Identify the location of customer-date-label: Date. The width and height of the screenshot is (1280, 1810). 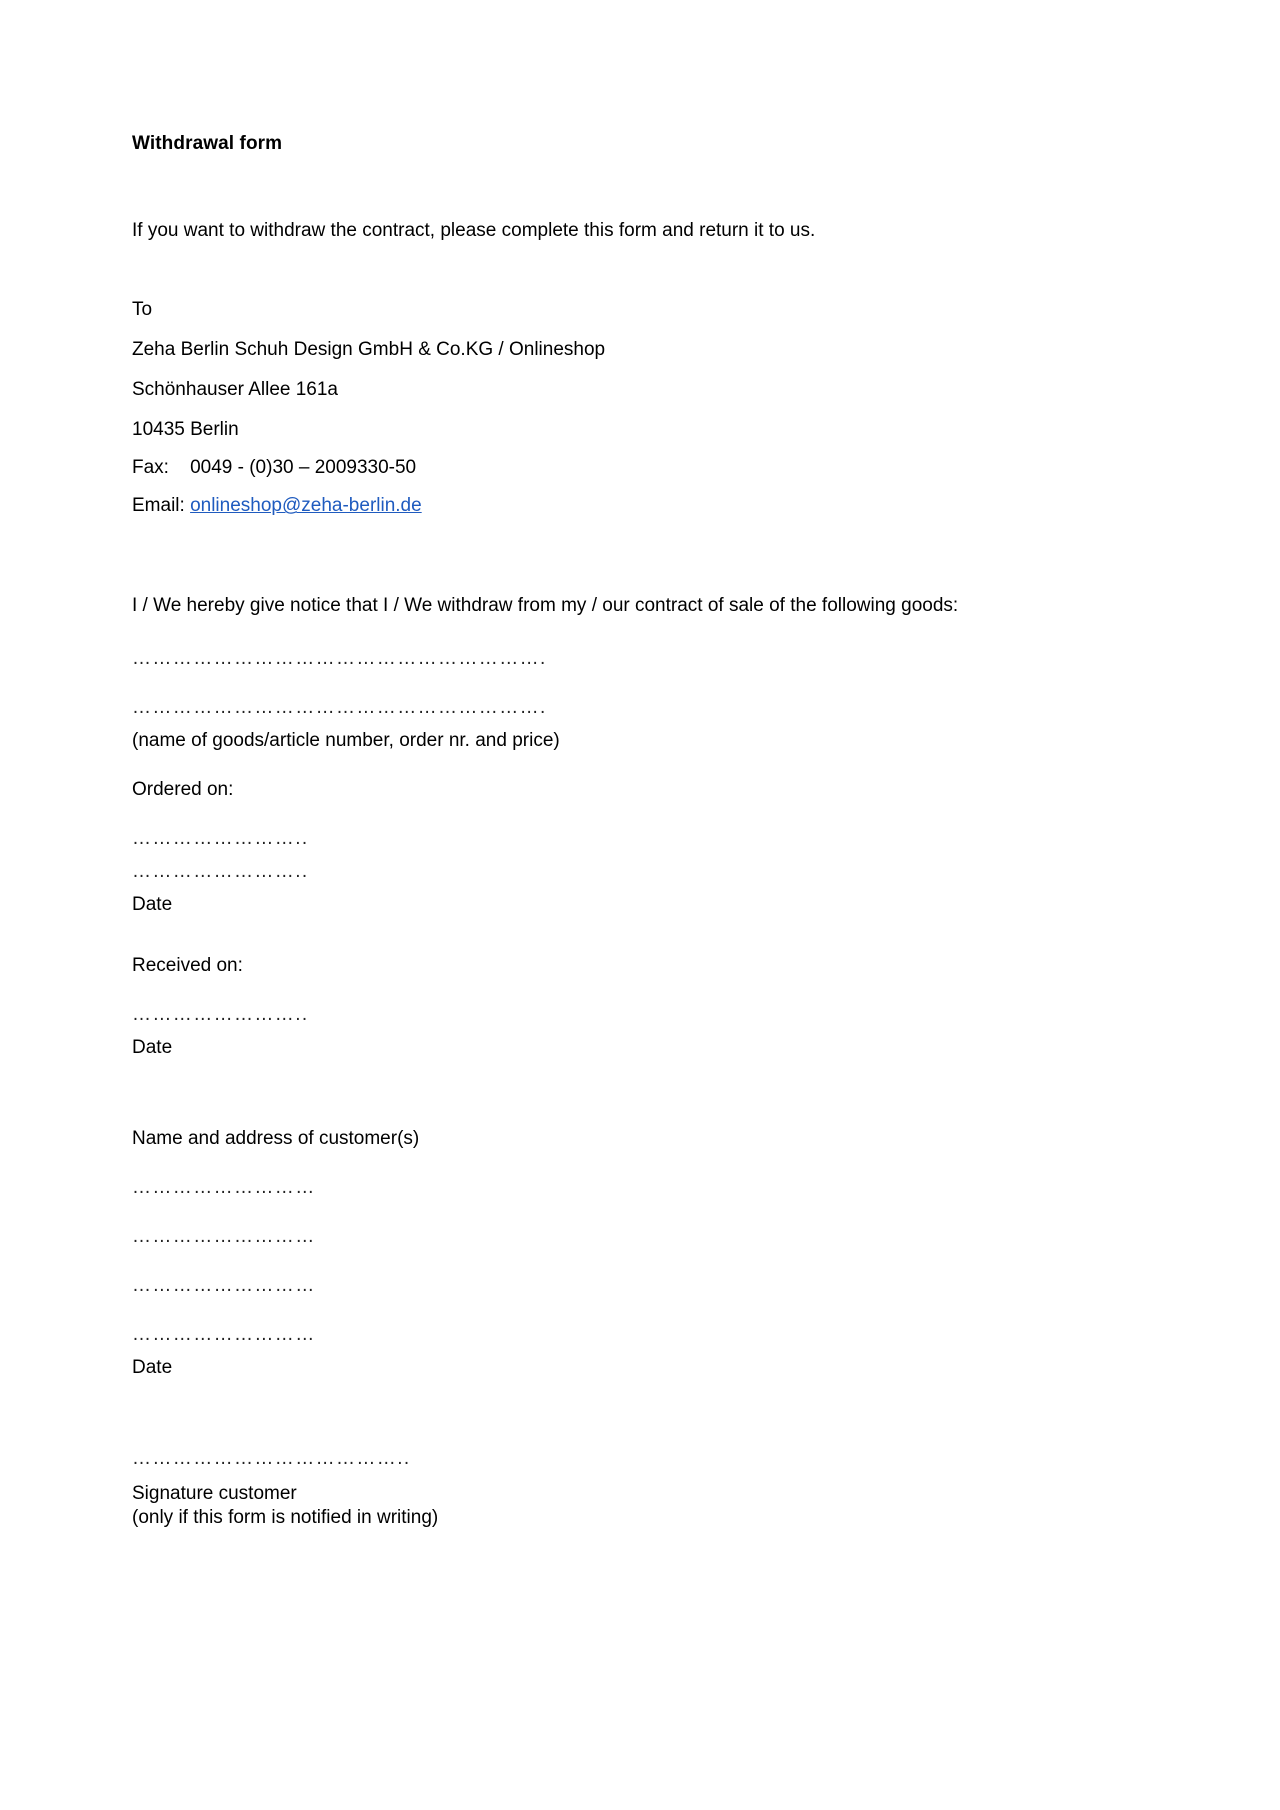
(152, 1368).